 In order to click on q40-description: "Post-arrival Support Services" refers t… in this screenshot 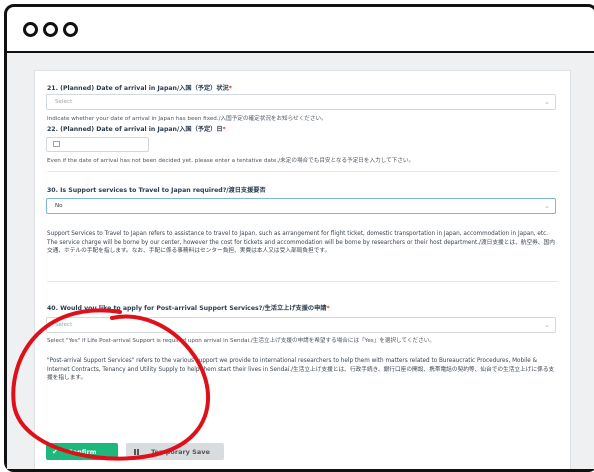, I will do `click(301, 370)`.